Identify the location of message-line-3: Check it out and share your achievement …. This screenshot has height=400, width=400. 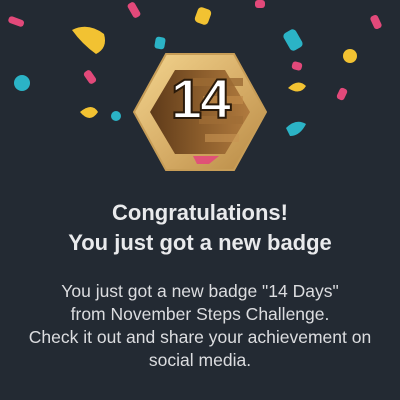
(200, 337).